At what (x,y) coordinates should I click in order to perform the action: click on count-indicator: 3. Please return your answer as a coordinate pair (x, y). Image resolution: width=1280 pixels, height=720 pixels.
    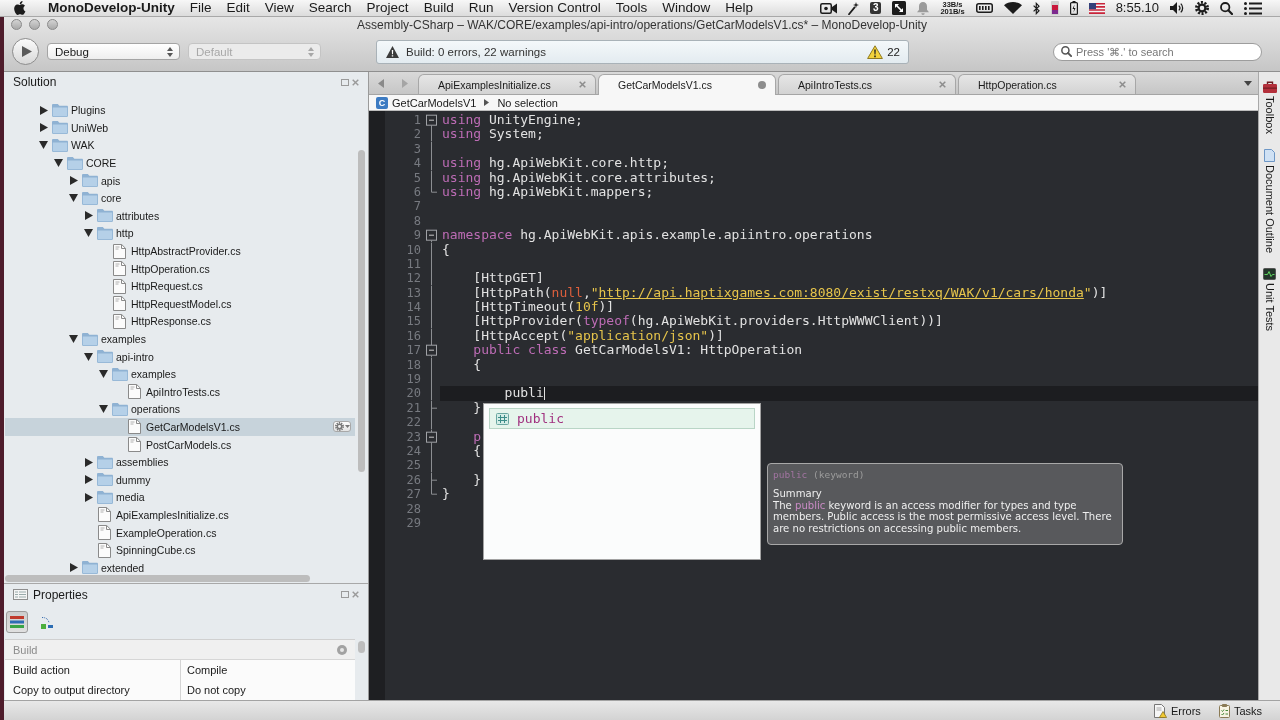
    Looking at the image, I should click on (875, 8).